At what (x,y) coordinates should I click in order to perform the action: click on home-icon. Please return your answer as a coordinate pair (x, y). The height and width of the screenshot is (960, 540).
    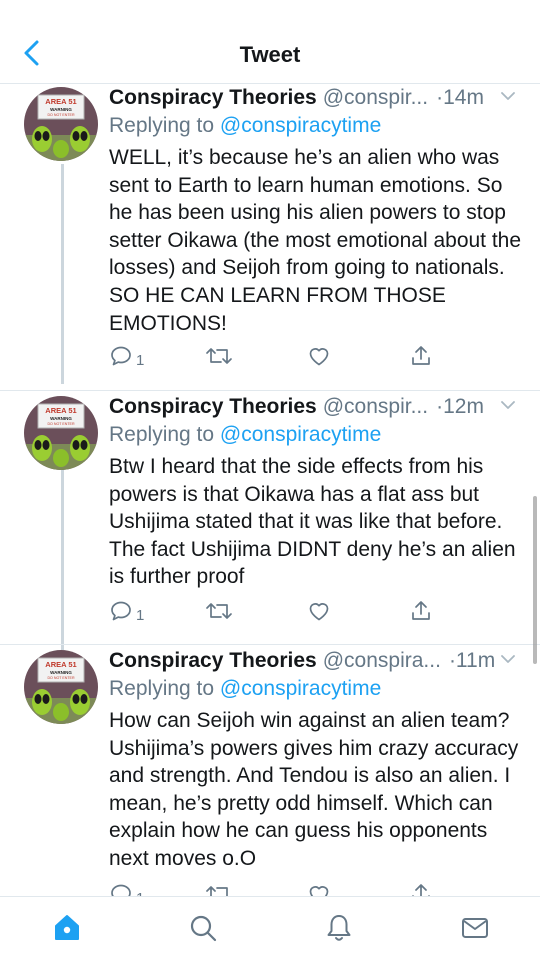
    Looking at the image, I should click on (67, 927).